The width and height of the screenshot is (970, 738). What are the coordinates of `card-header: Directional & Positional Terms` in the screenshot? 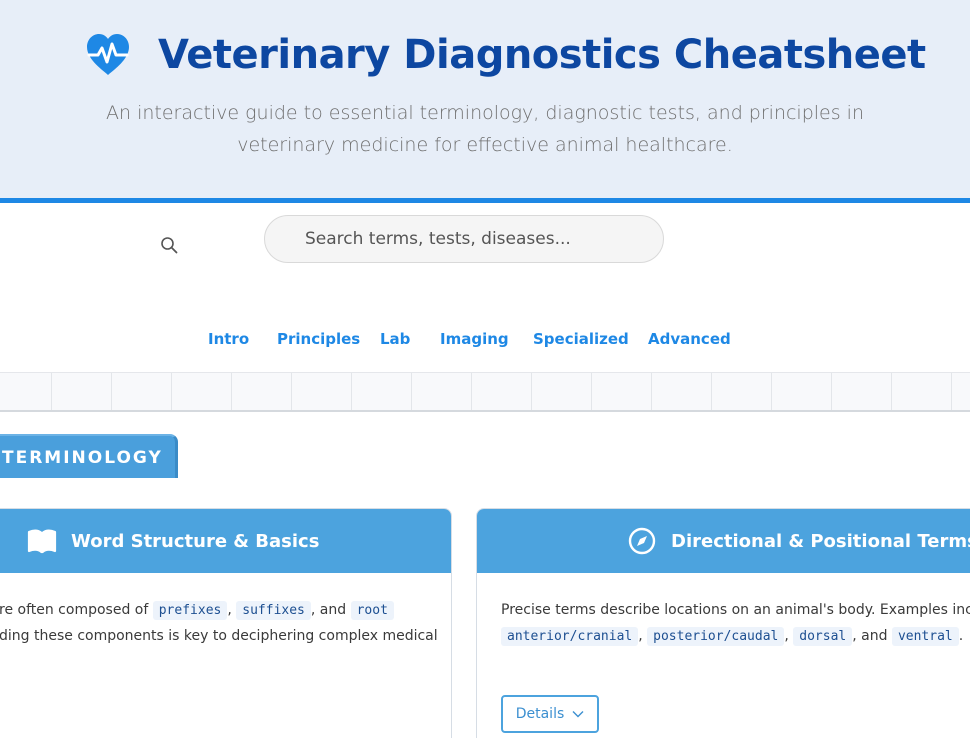 It's located at (723, 541).